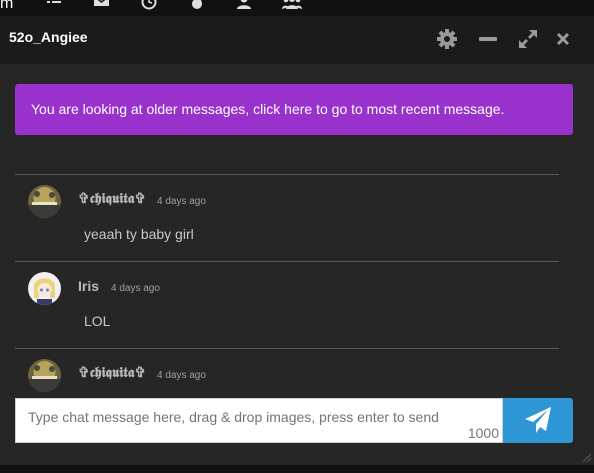  I want to click on message-username: Iris, so click(88, 286).